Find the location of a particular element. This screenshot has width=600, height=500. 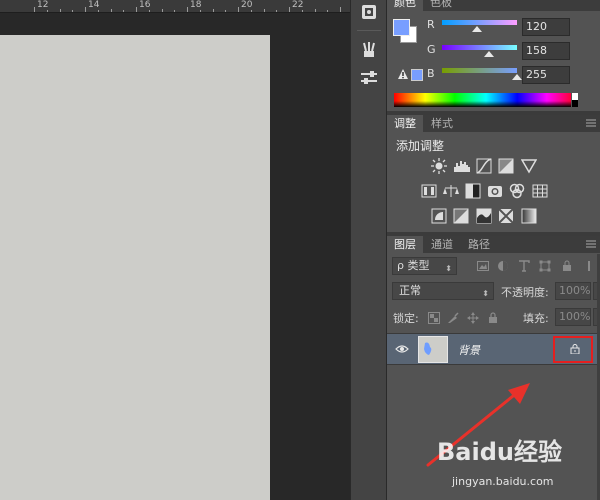

slider-thumb-r is located at coordinates (477, 29).